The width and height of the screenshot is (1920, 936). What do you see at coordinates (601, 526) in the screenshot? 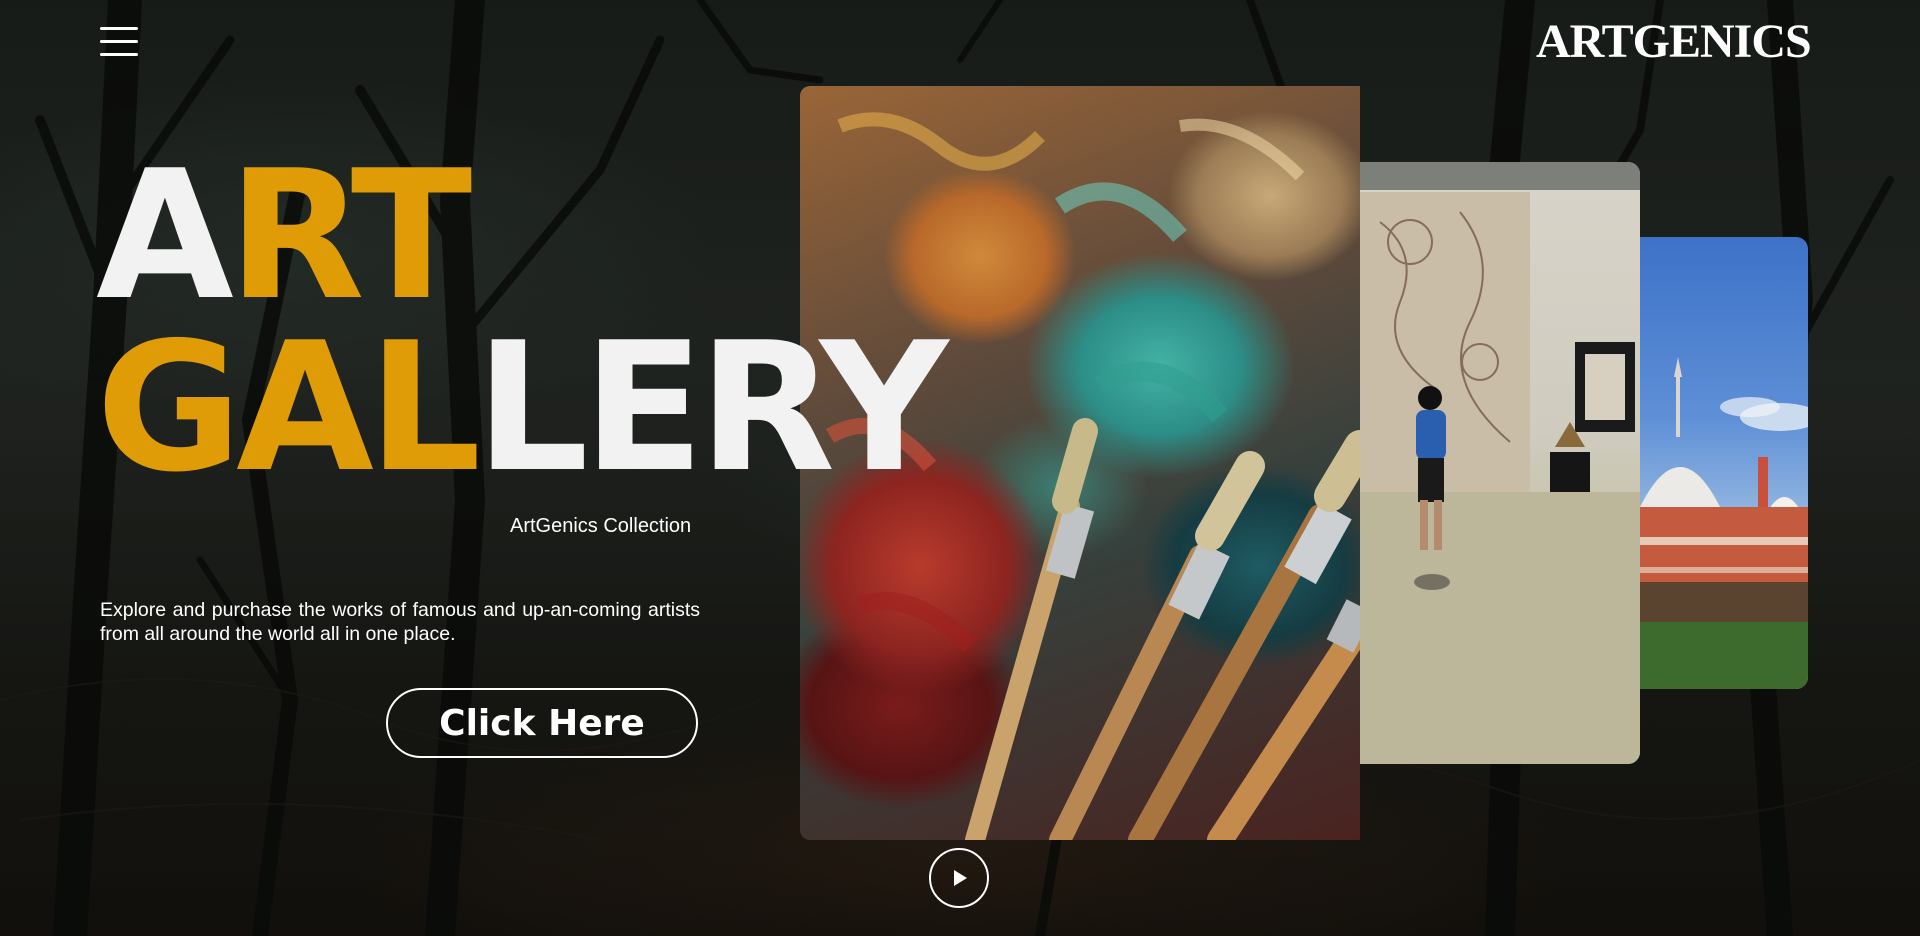
I see `collection-subtitle: ArtGenics Collection` at bounding box center [601, 526].